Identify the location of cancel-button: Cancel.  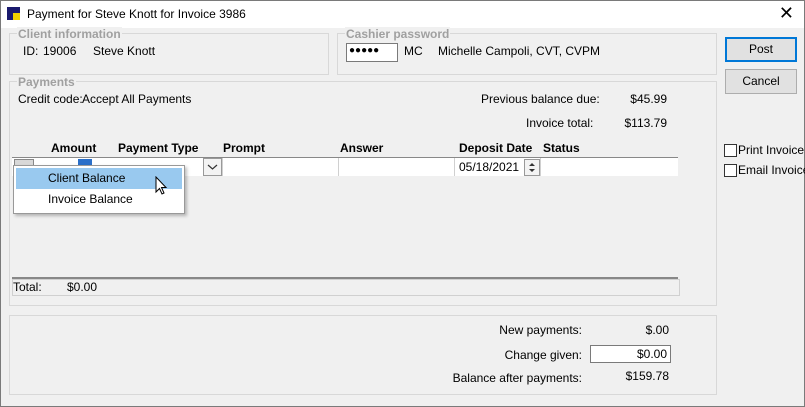
(761, 81).